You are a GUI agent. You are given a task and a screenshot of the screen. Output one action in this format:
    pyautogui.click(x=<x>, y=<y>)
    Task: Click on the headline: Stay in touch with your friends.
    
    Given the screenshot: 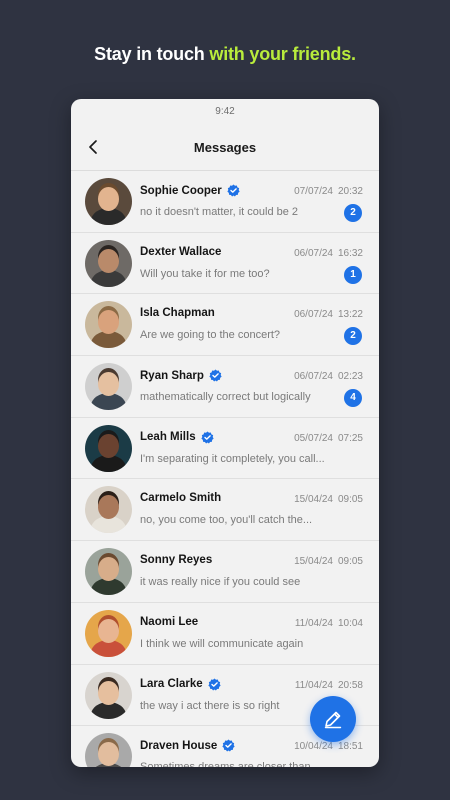 What is the action you would take?
    pyautogui.click(x=225, y=54)
    